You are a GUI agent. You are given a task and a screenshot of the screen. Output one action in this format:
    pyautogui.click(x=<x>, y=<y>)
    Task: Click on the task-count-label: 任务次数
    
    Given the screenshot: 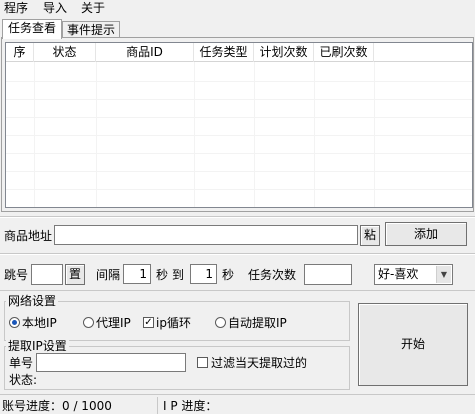 What is the action you would take?
    pyautogui.click(x=272, y=275)
    